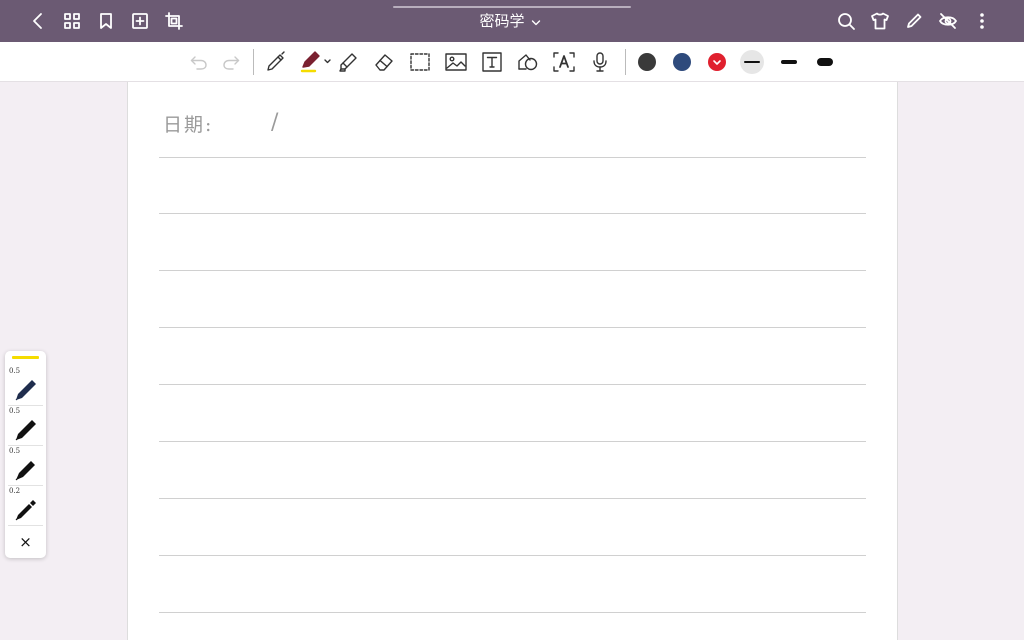  I want to click on stroke-medium-button, so click(789, 62).